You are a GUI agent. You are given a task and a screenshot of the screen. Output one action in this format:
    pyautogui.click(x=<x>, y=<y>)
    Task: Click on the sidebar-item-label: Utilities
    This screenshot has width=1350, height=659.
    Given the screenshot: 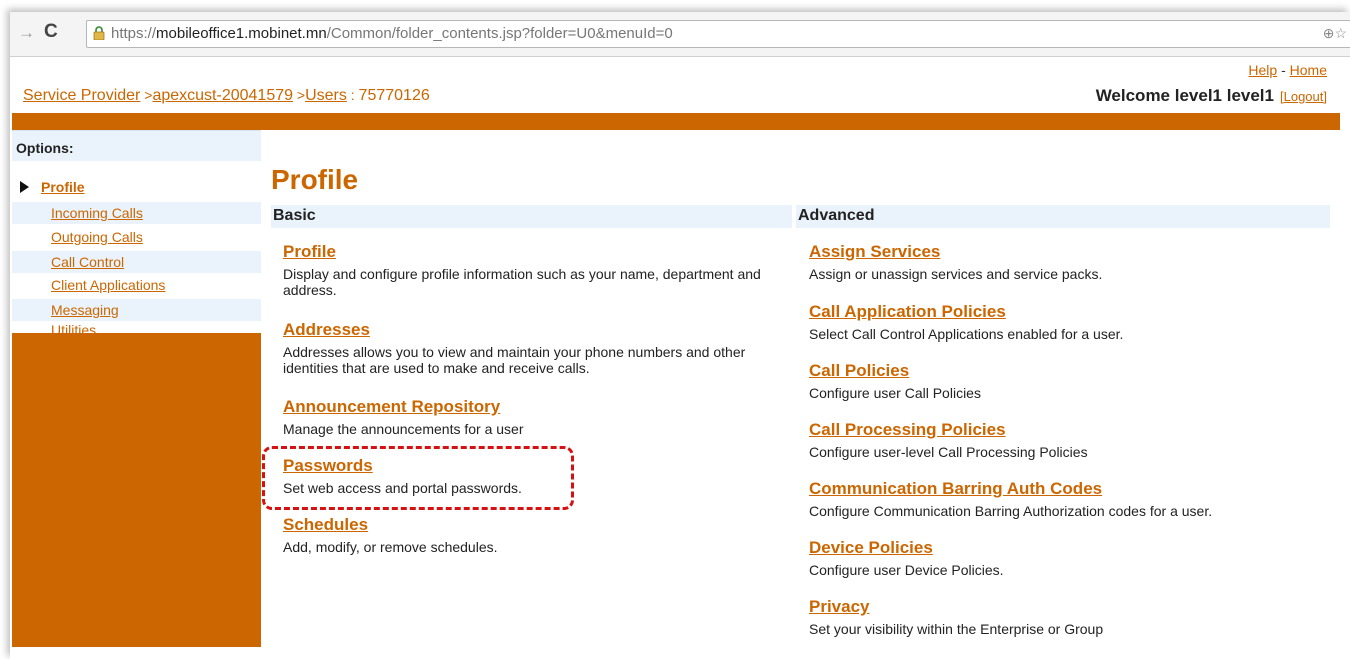 What is the action you would take?
    pyautogui.click(x=73, y=330)
    